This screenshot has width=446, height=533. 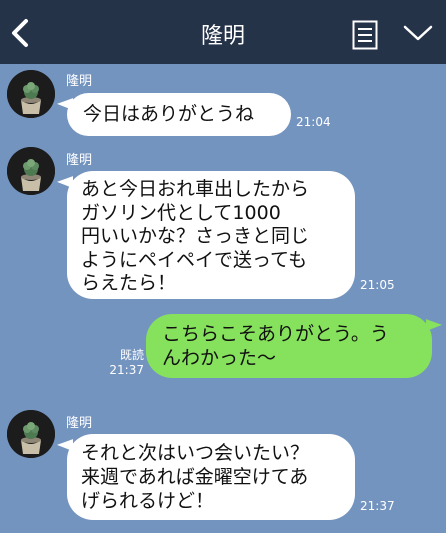 What do you see at coordinates (222, 36) in the screenshot?
I see `chat-title: 隆明` at bounding box center [222, 36].